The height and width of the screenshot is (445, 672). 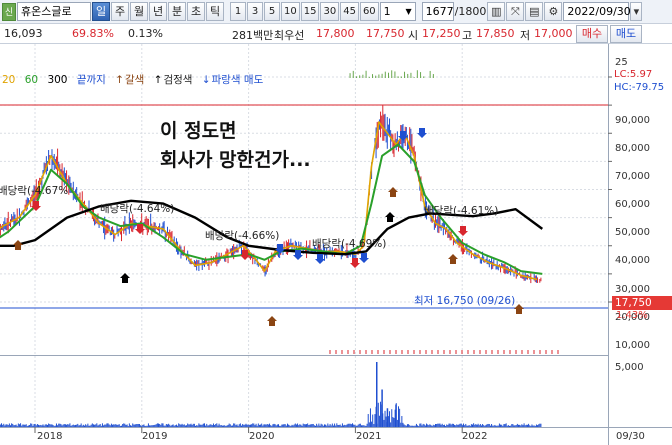 What do you see at coordinates (50, 436) in the screenshot?
I see `x-axis-tick-2018: 2018` at bounding box center [50, 436].